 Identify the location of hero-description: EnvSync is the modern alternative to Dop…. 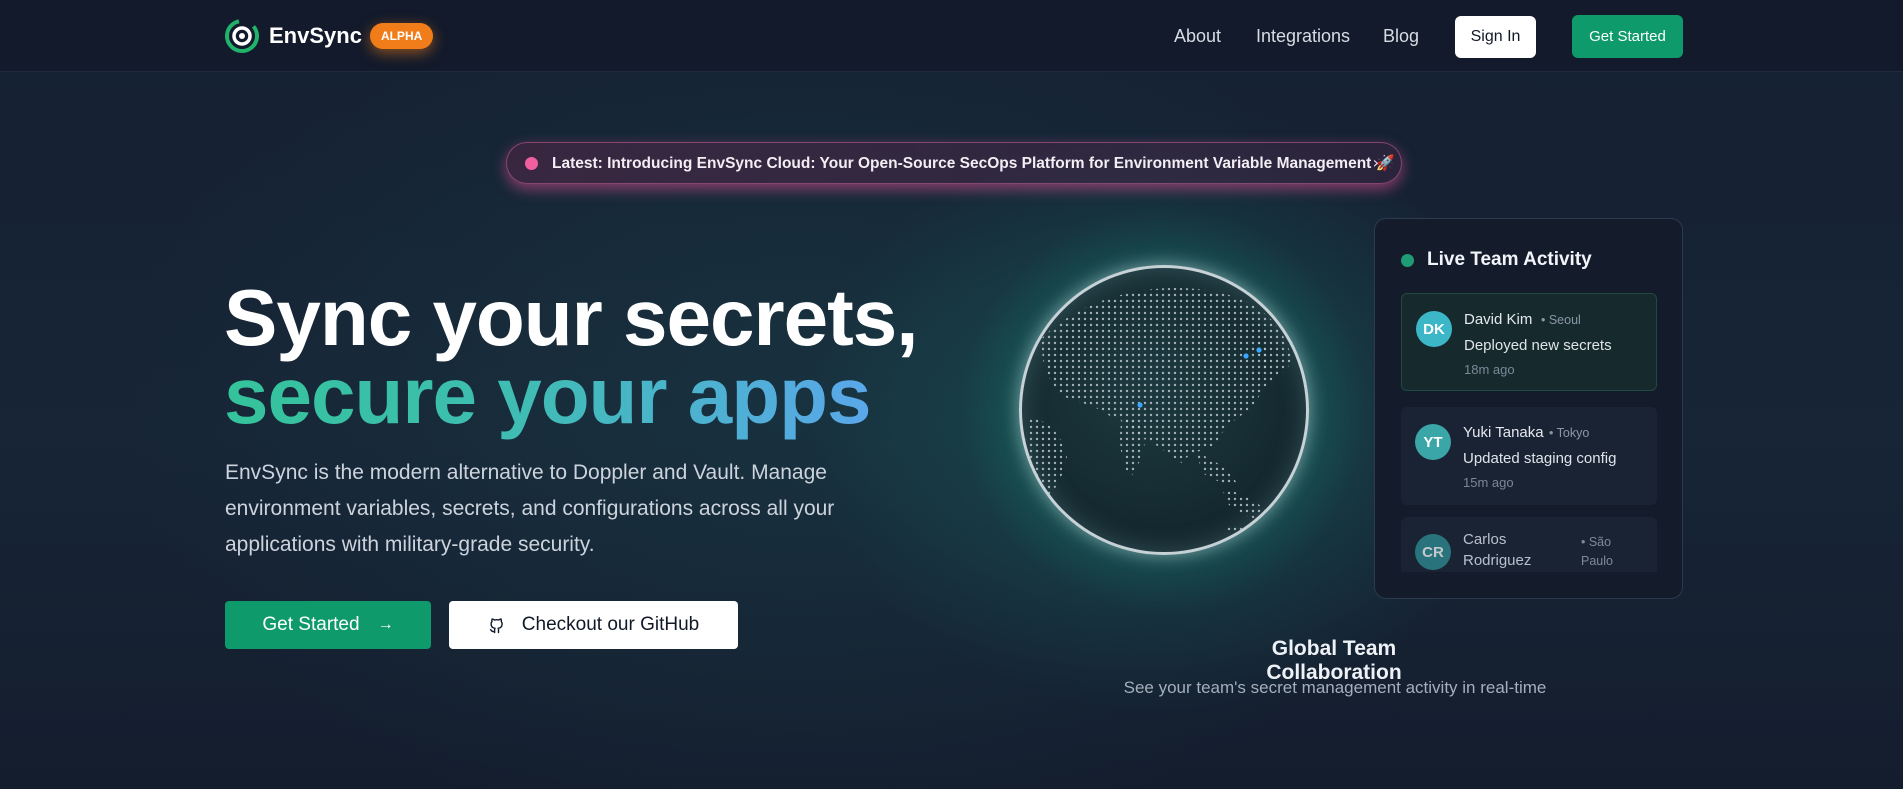
(530, 508).